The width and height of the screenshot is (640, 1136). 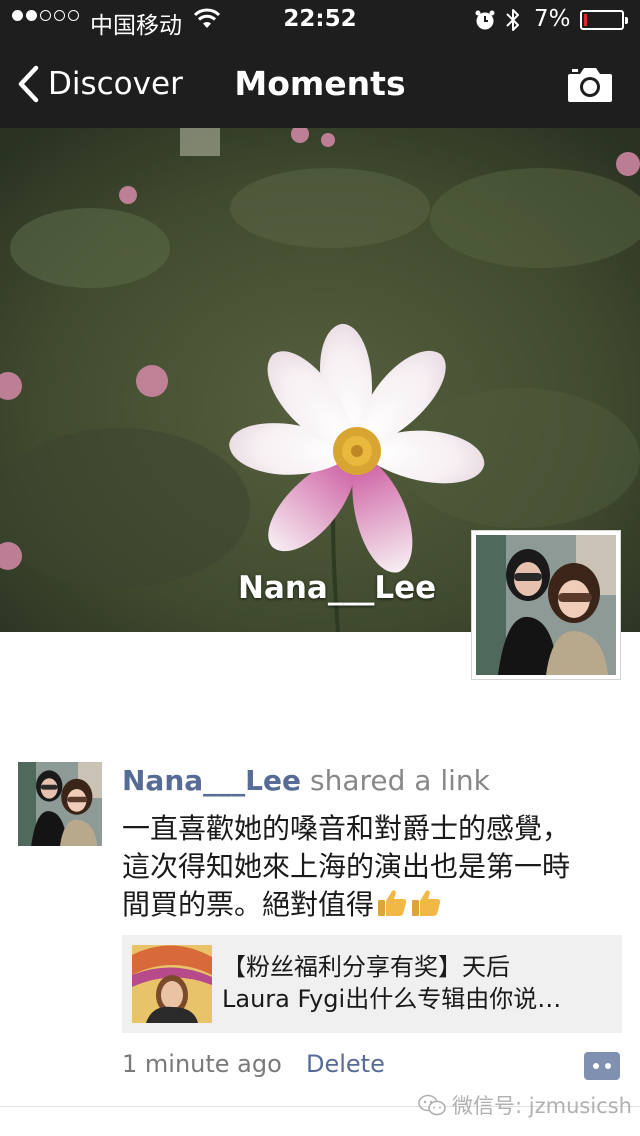 I want to click on battery-level-fill, so click(x=585, y=20).